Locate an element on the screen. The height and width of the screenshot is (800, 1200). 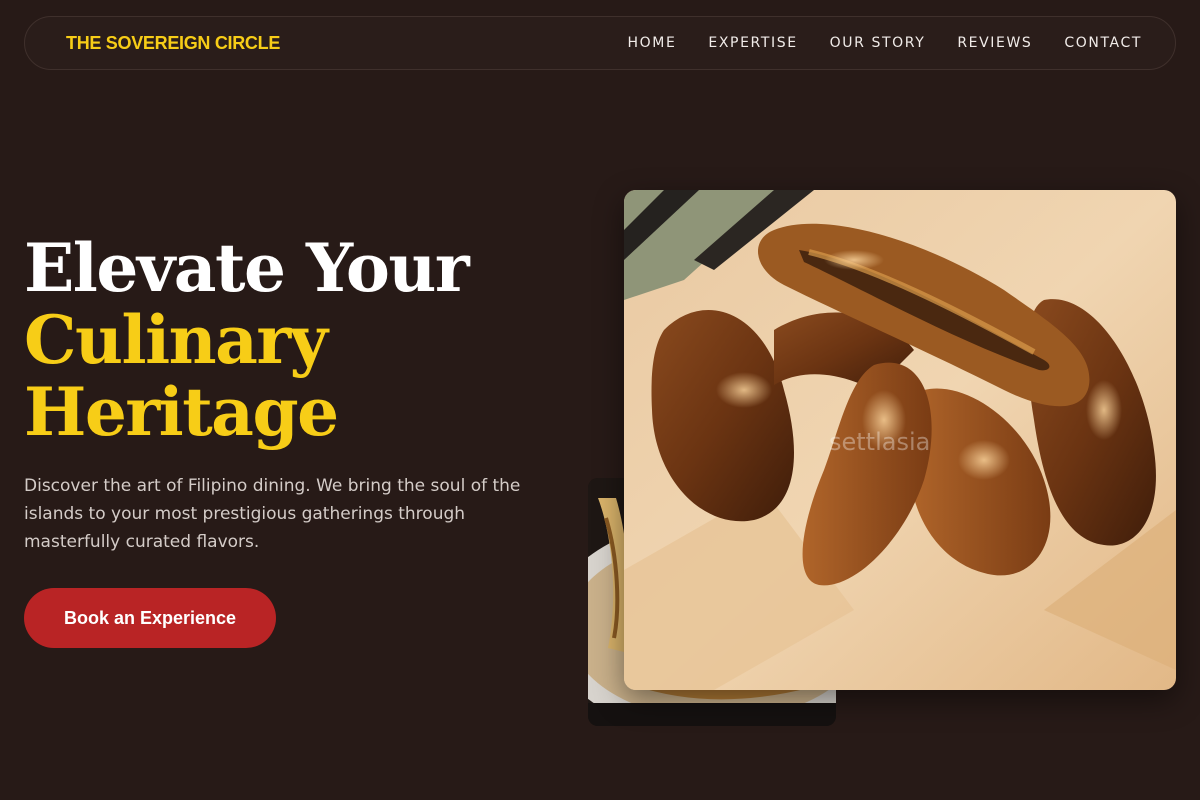
image-watermark: settlasia is located at coordinates (880, 442).